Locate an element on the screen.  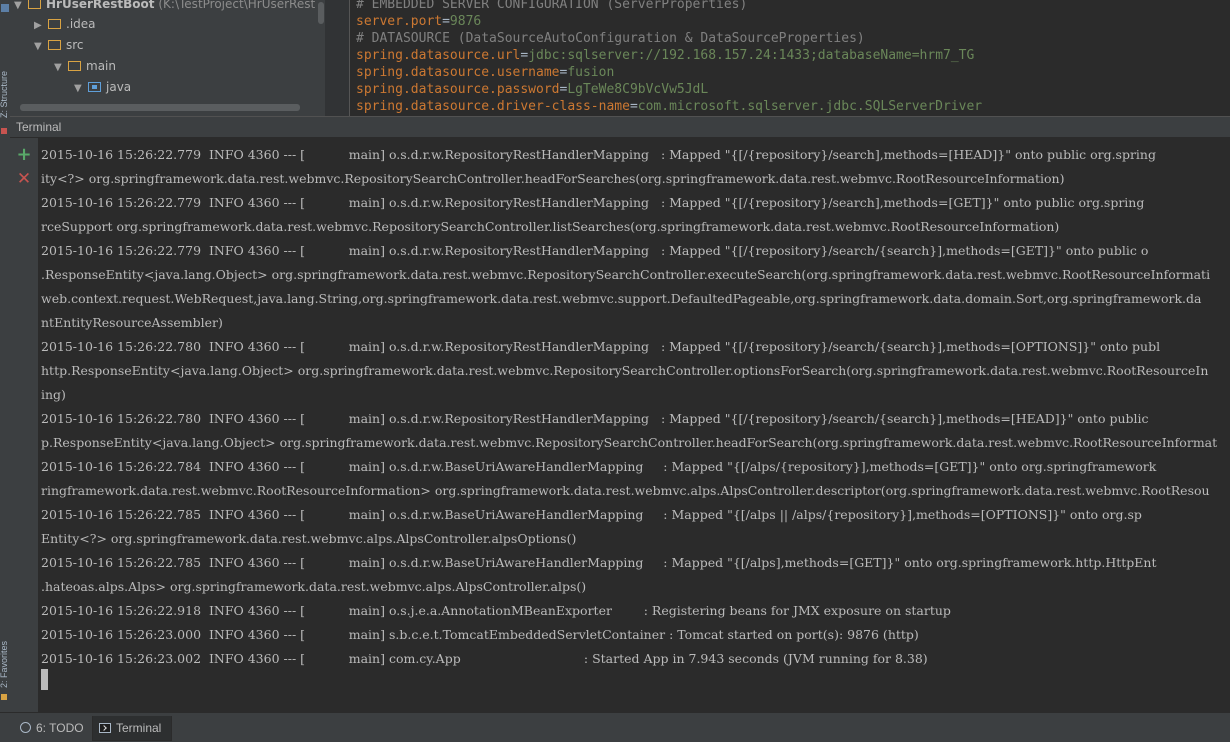
tree-item-label: .idea is located at coordinates (81, 24).